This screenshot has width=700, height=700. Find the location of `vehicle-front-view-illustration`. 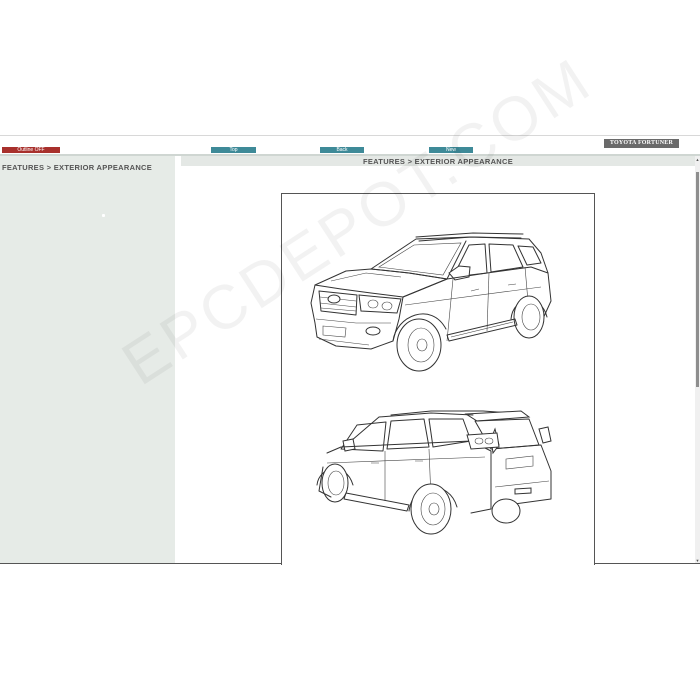

vehicle-front-view-illustration is located at coordinates (431, 383).